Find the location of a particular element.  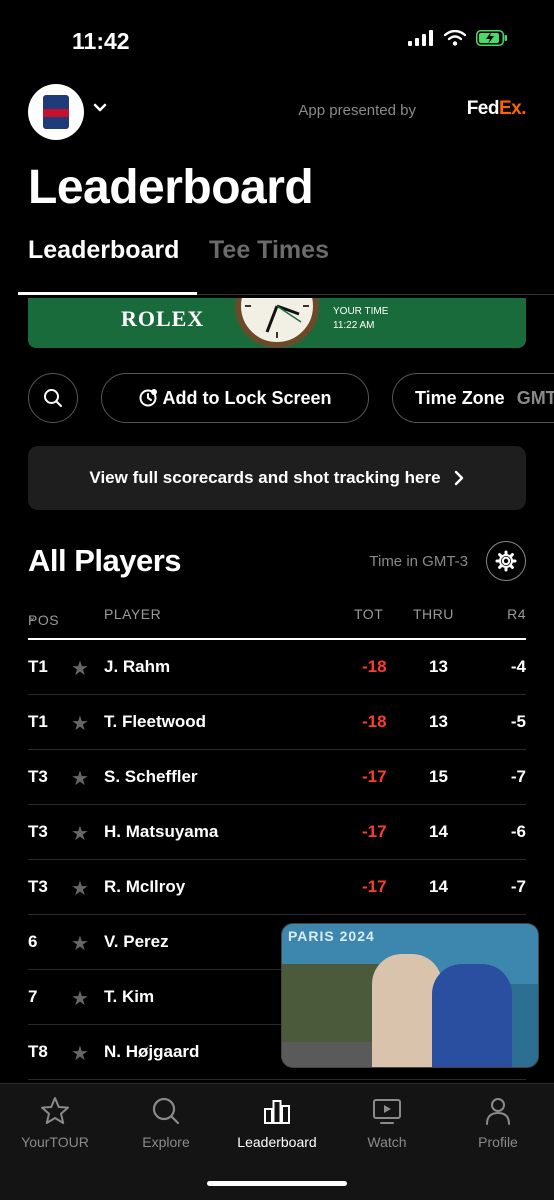

search-button is located at coordinates (53, 398).